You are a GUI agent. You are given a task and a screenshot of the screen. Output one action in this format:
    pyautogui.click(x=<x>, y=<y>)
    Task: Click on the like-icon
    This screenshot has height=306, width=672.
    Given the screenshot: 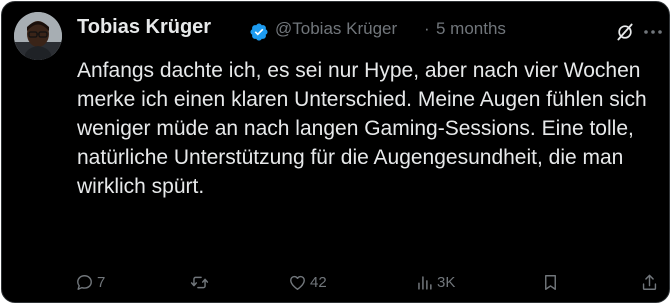 What is the action you would take?
    pyautogui.click(x=297, y=282)
    